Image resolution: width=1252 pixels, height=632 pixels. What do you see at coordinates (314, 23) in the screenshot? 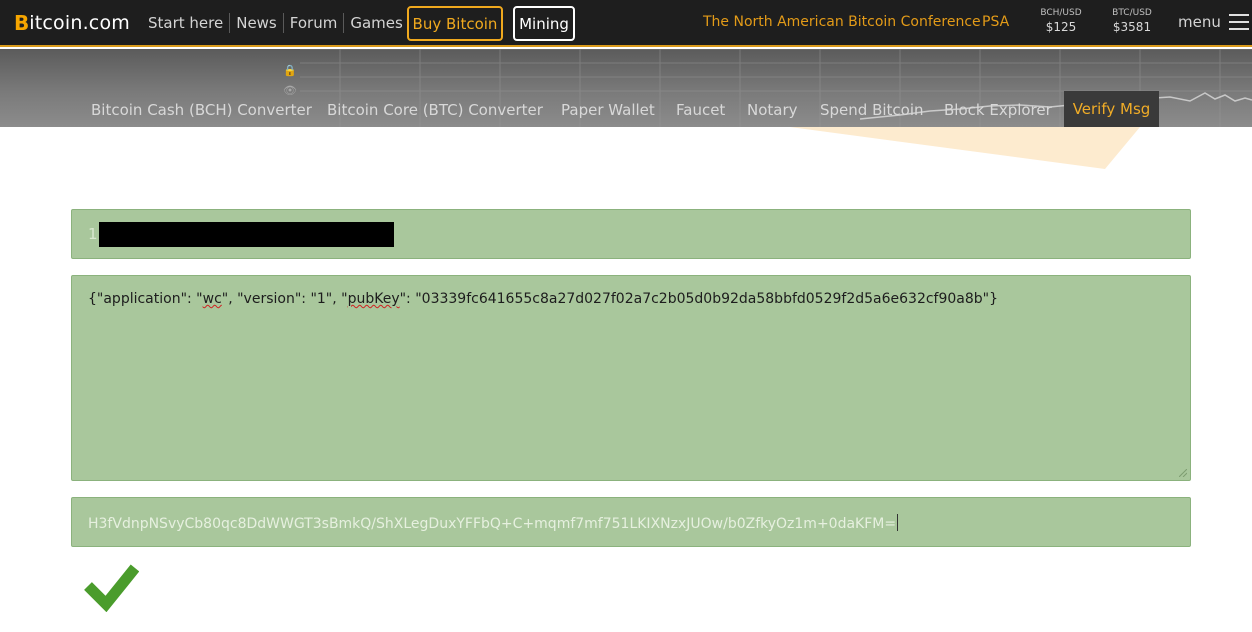
I see `nav-forum: Forum` at bounding box center [314, 23].